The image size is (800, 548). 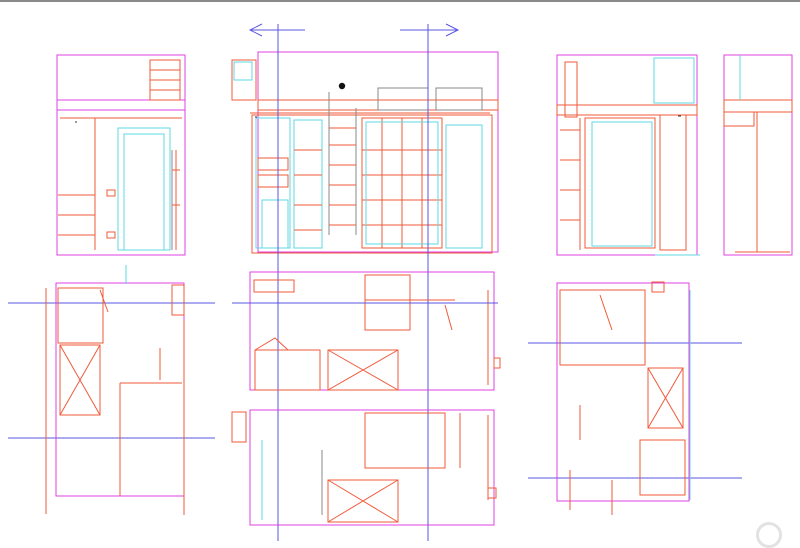 I want to click on circle-handle-icon, so click(x=769, y=535).